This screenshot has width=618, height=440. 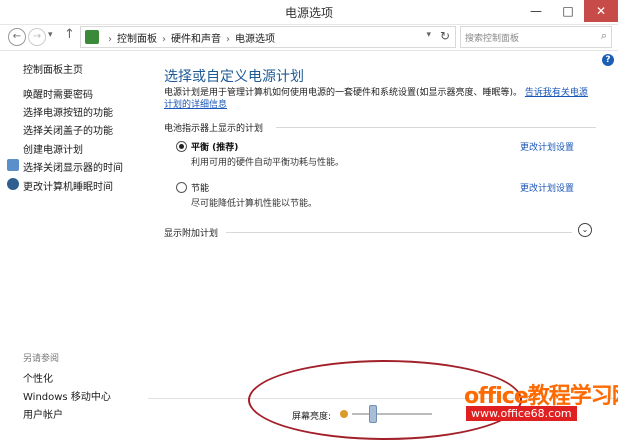 What do you see at coordinates (43, 413) in the screenshot?
I see `see-also-user-accounts: 用户帐户` at bounding box center [43, 413].